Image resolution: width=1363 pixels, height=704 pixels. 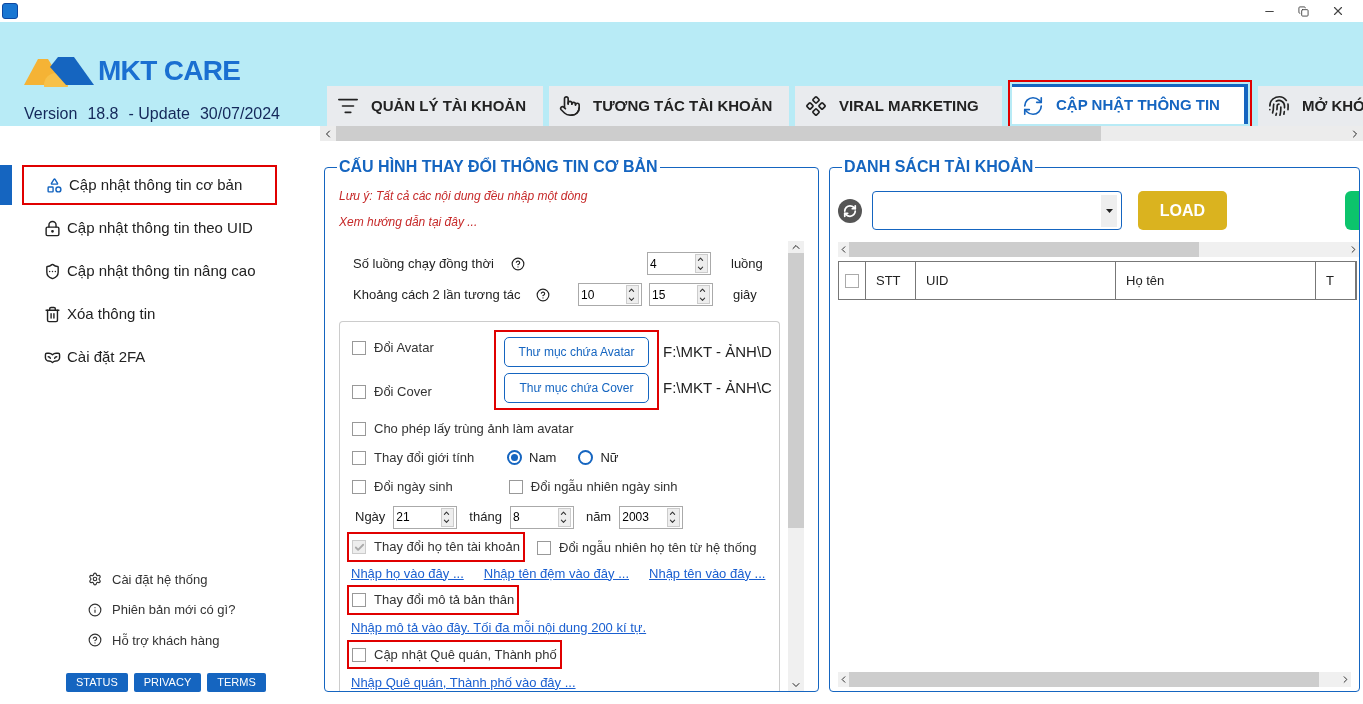 I want to click on spin-field: 4, so click(x=679, y=263).